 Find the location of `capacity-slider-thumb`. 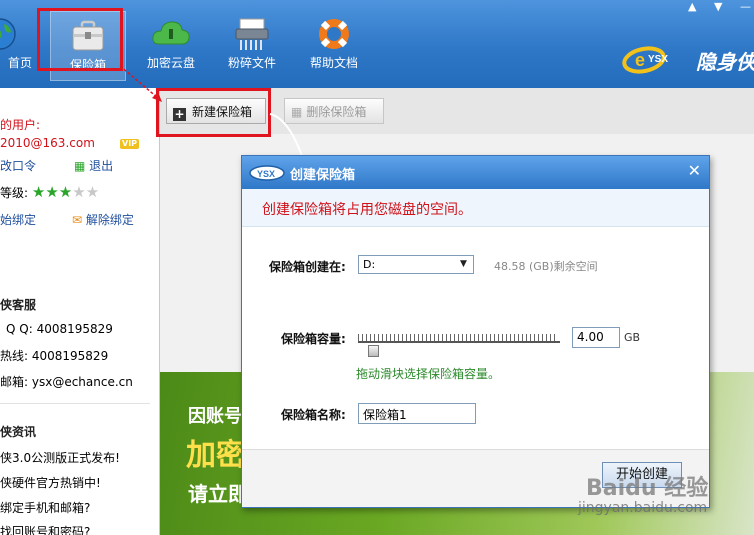

capacity-slider-thumb is located at coordinates (373, 351).